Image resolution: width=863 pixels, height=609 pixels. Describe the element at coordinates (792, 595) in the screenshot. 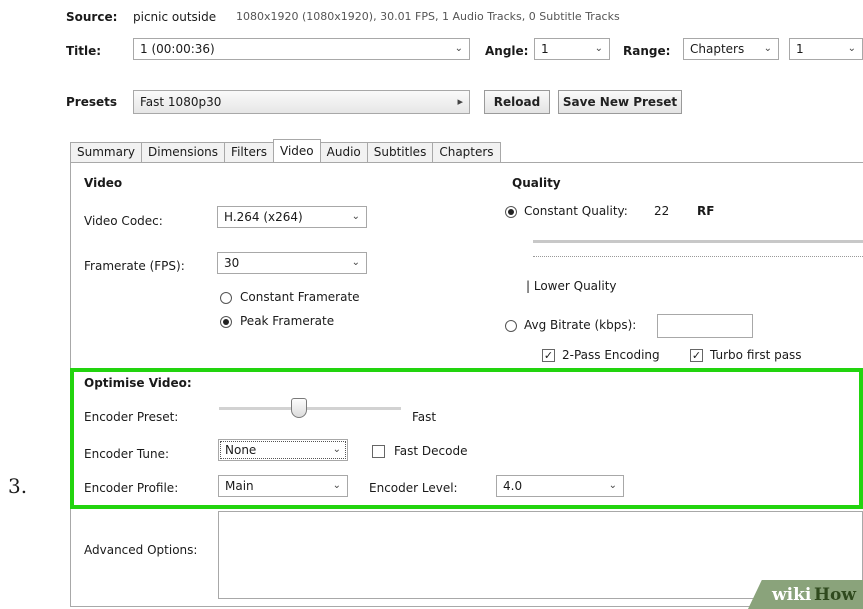

I see `watermark-wiki: wiki` at that location.